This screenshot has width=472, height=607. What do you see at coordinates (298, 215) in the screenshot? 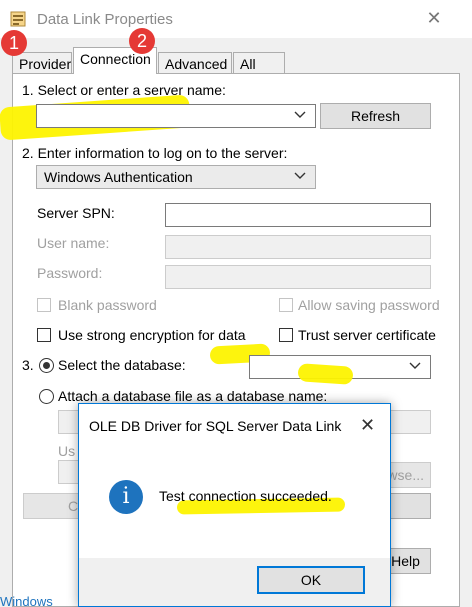
I see `server-spn-input` at bounding box center [298, 215].